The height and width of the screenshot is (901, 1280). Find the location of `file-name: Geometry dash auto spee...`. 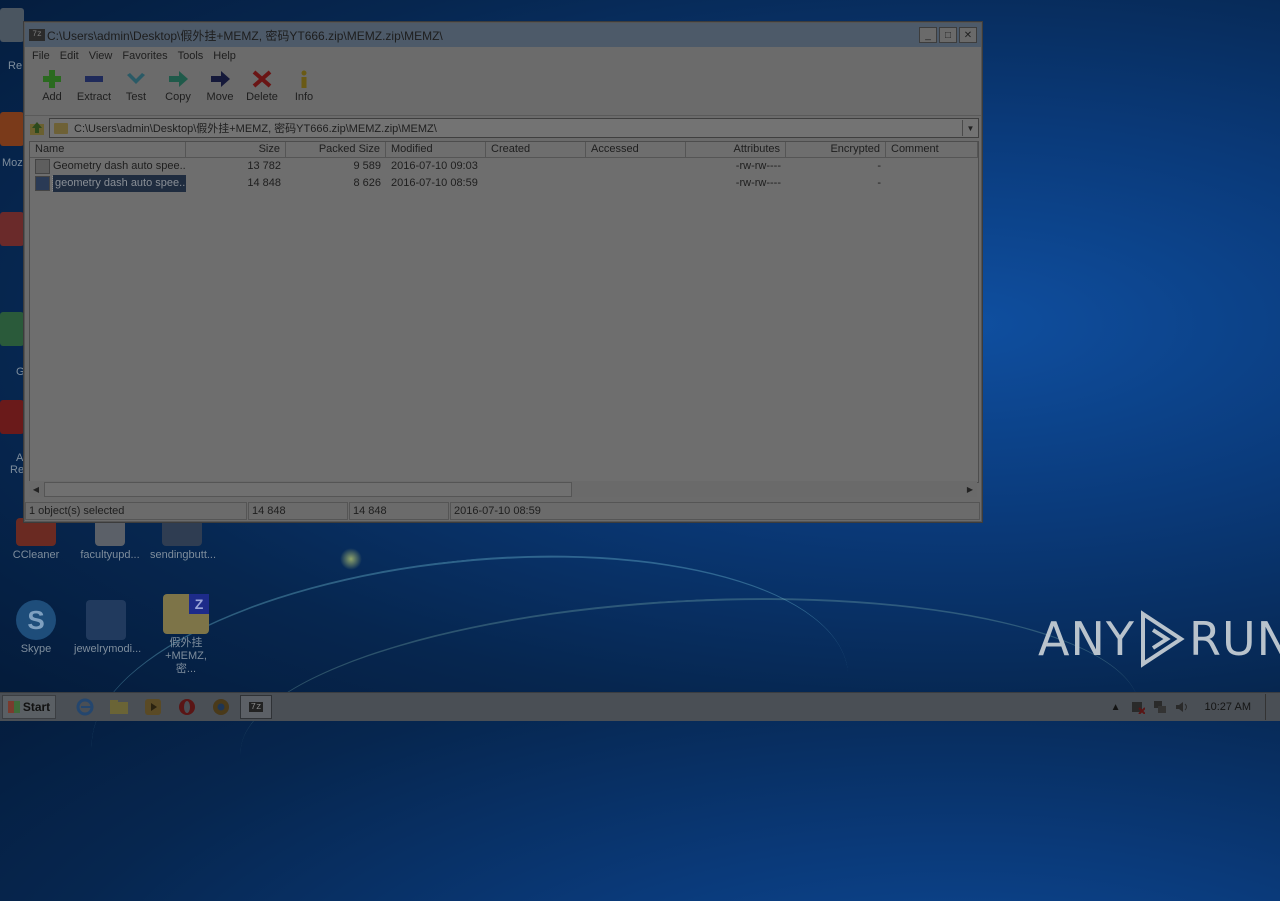

file-name: Geometry dash auto spee... is located at coordinates (119, 166).